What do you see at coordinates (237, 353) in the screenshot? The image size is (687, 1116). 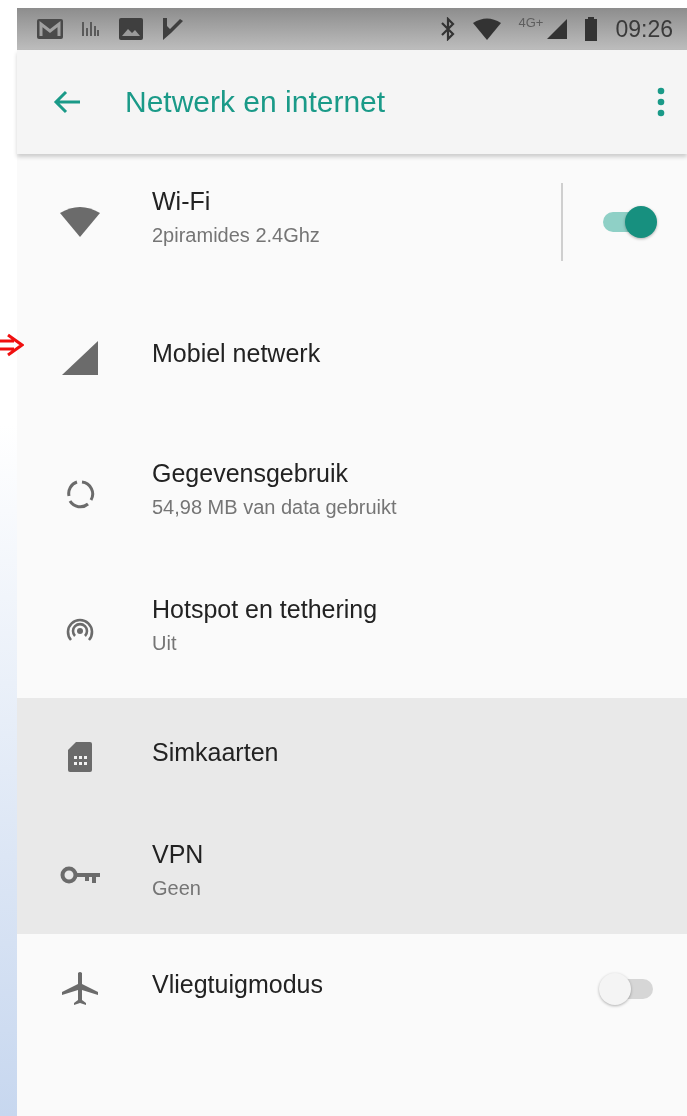 I see `item-title: Mobiel netwerk` at bounding box center [237, 353].